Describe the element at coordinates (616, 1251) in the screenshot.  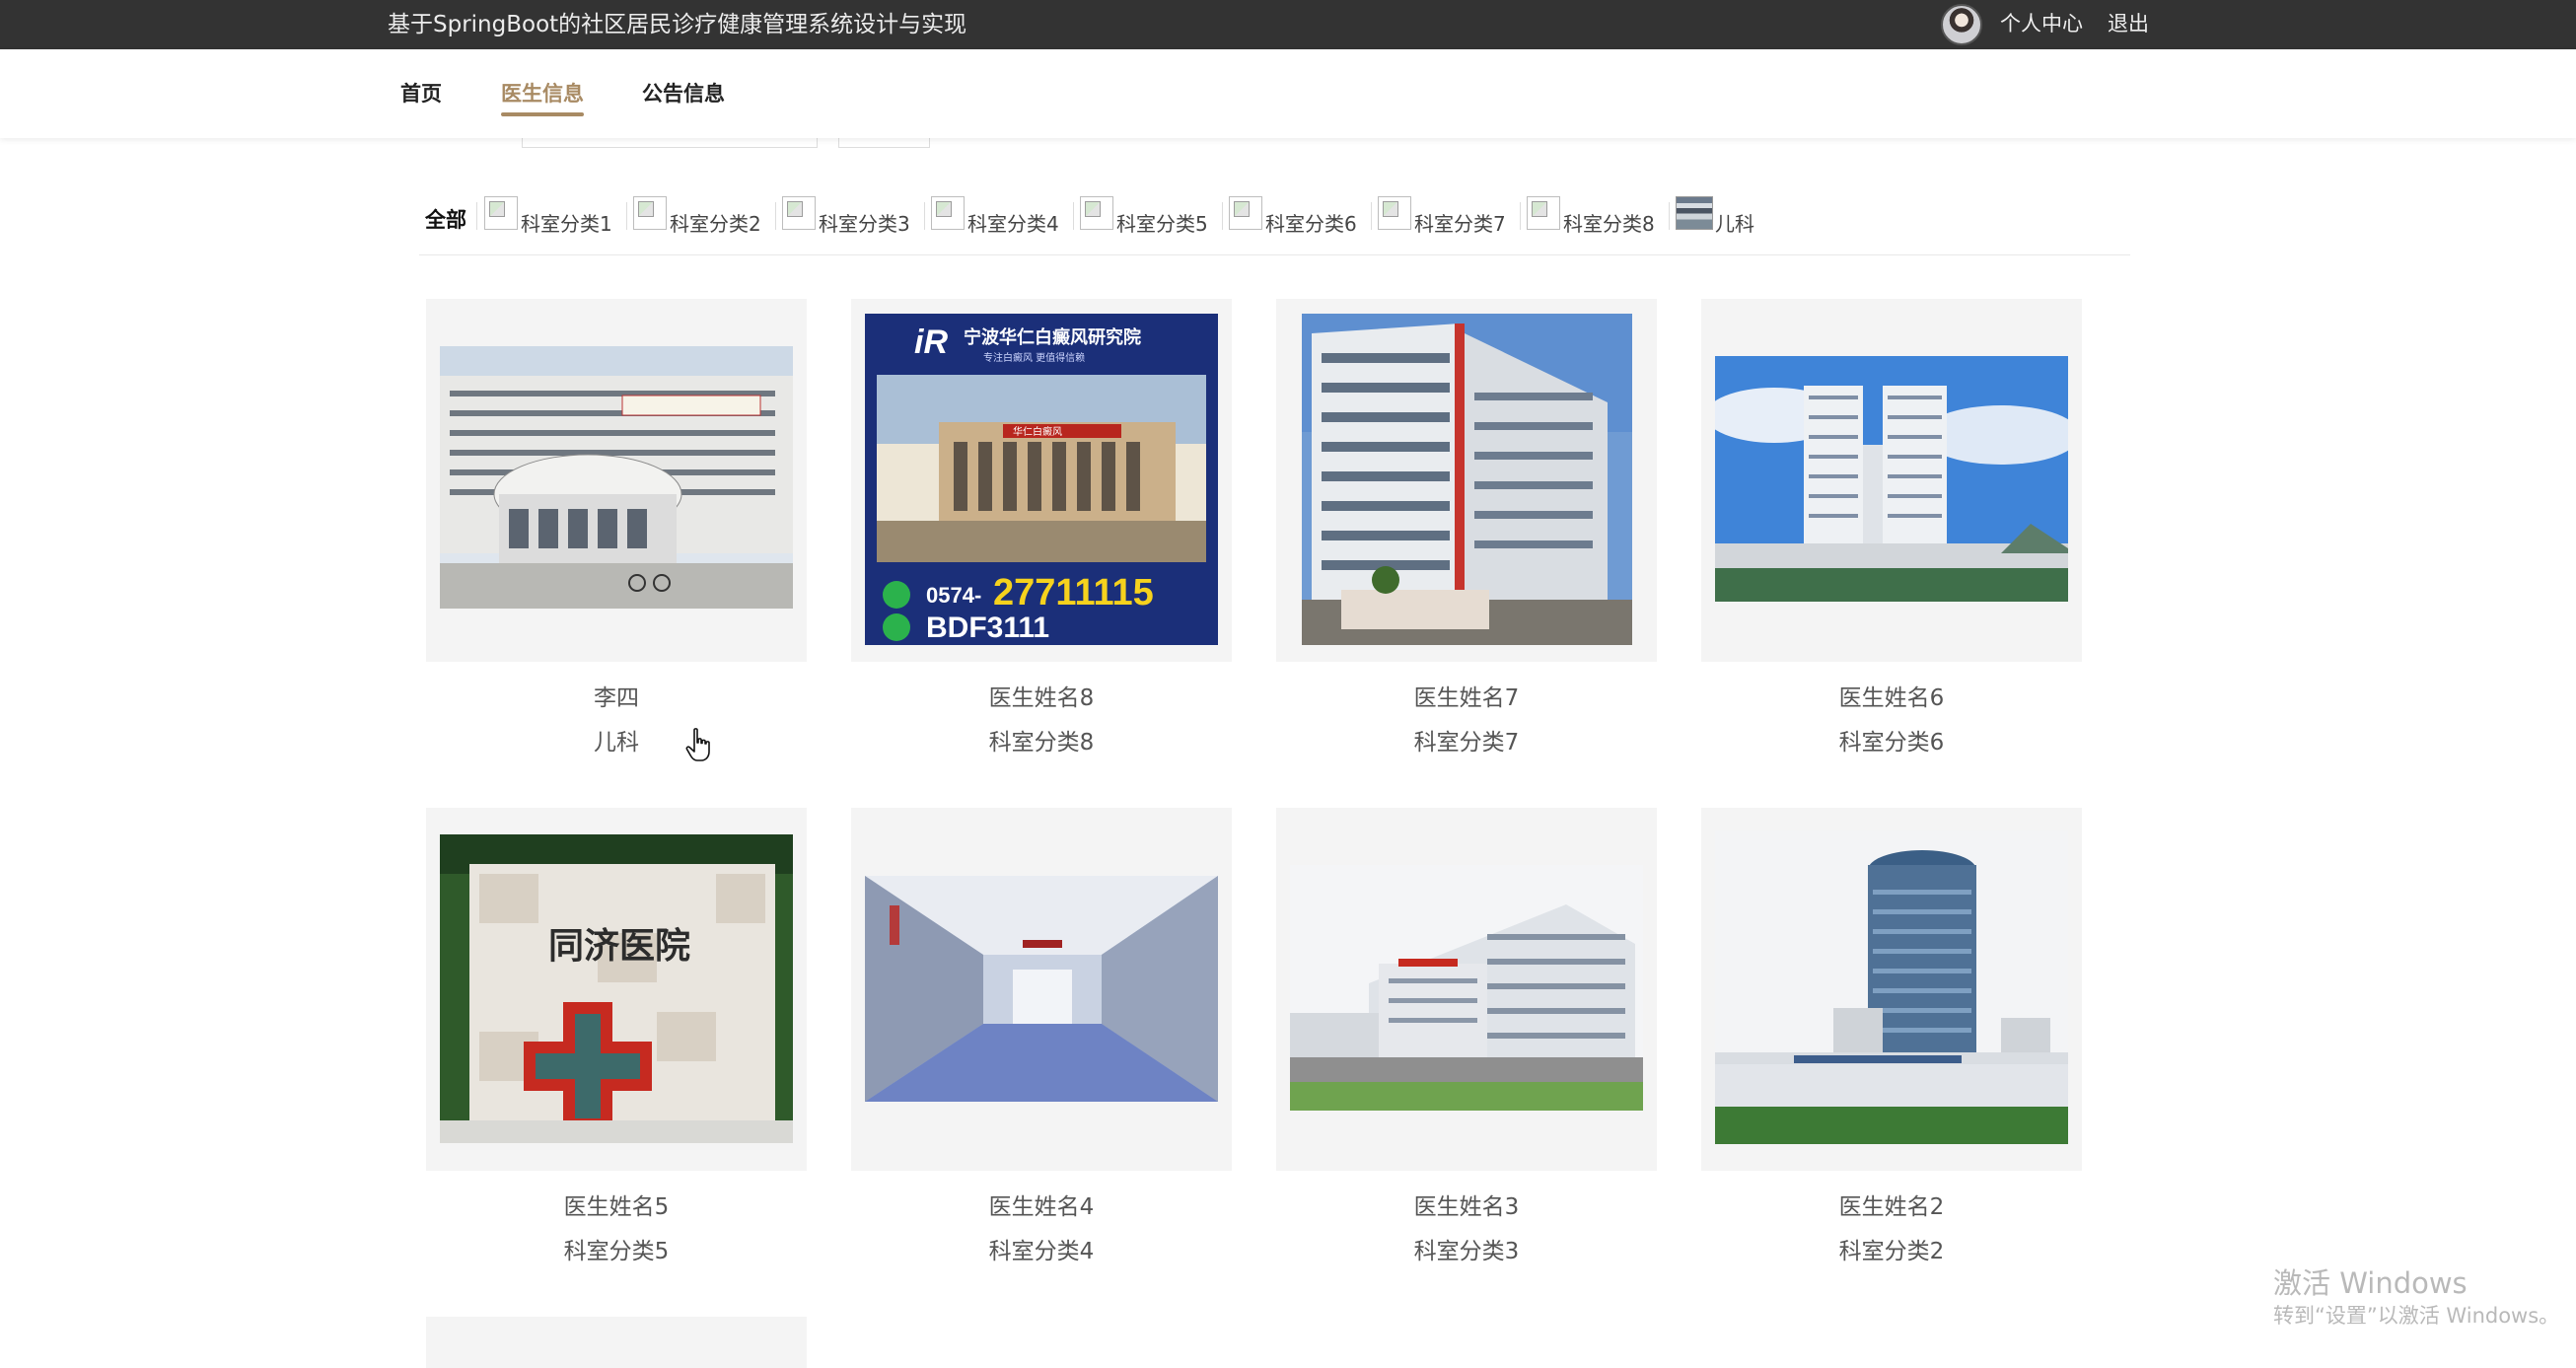
I see `doctor-department: 科室分类5` at that location.